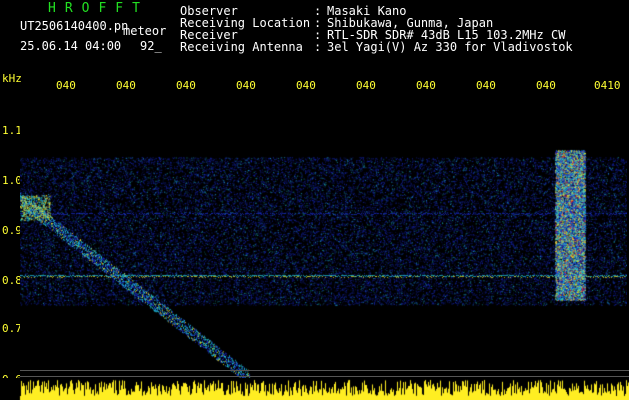  I want to click on hrofft-logo: HROFFT, so click(98, 8).